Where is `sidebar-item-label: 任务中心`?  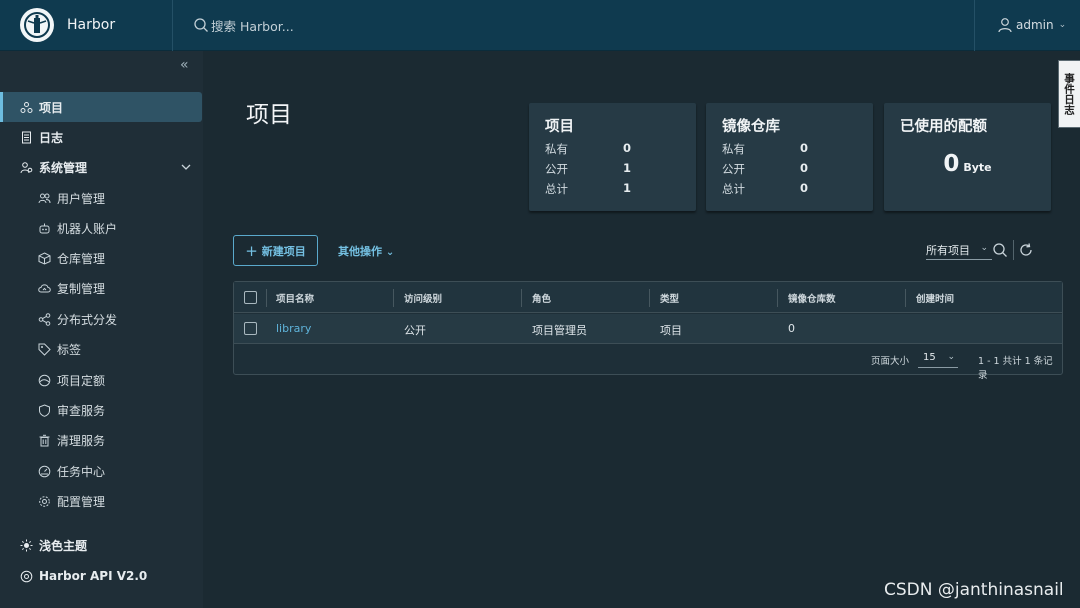
sidebar-item-label: 任务中心 is located at coordinates (81, 471).